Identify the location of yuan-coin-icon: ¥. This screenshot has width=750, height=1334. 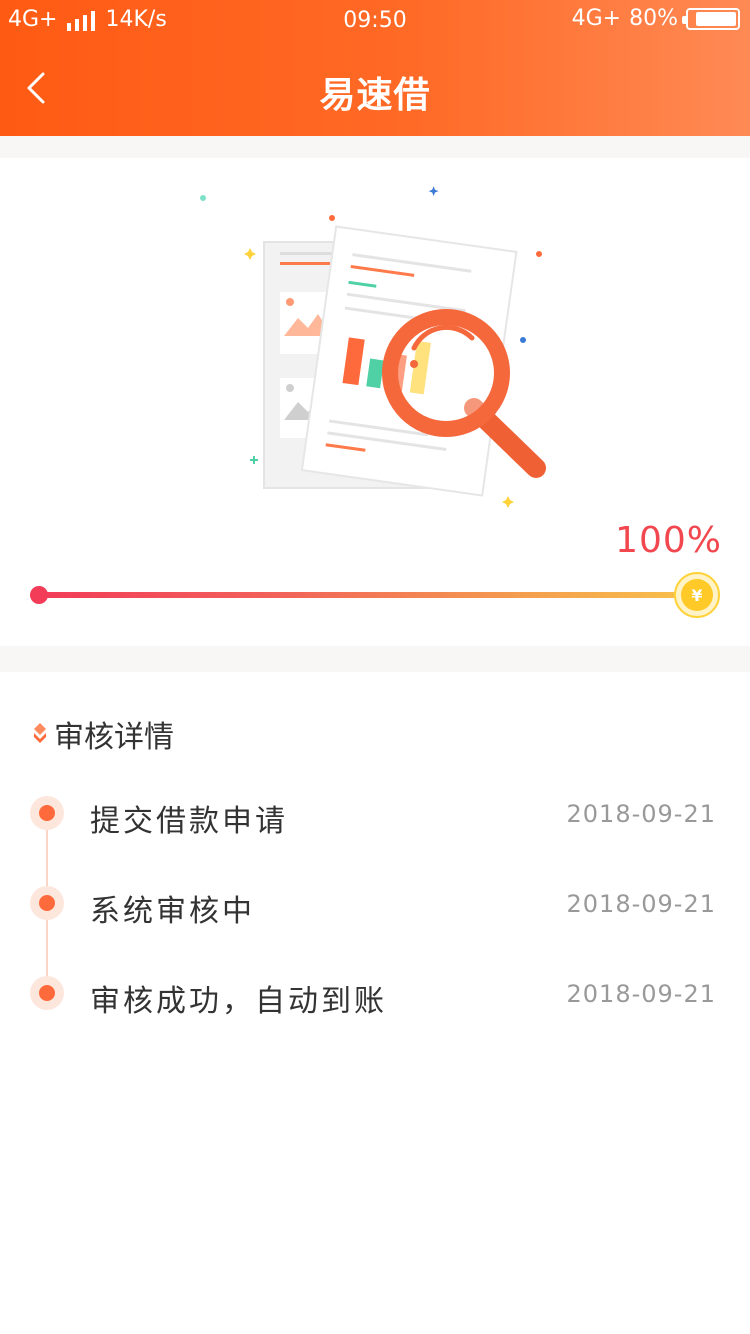
(697, 595).